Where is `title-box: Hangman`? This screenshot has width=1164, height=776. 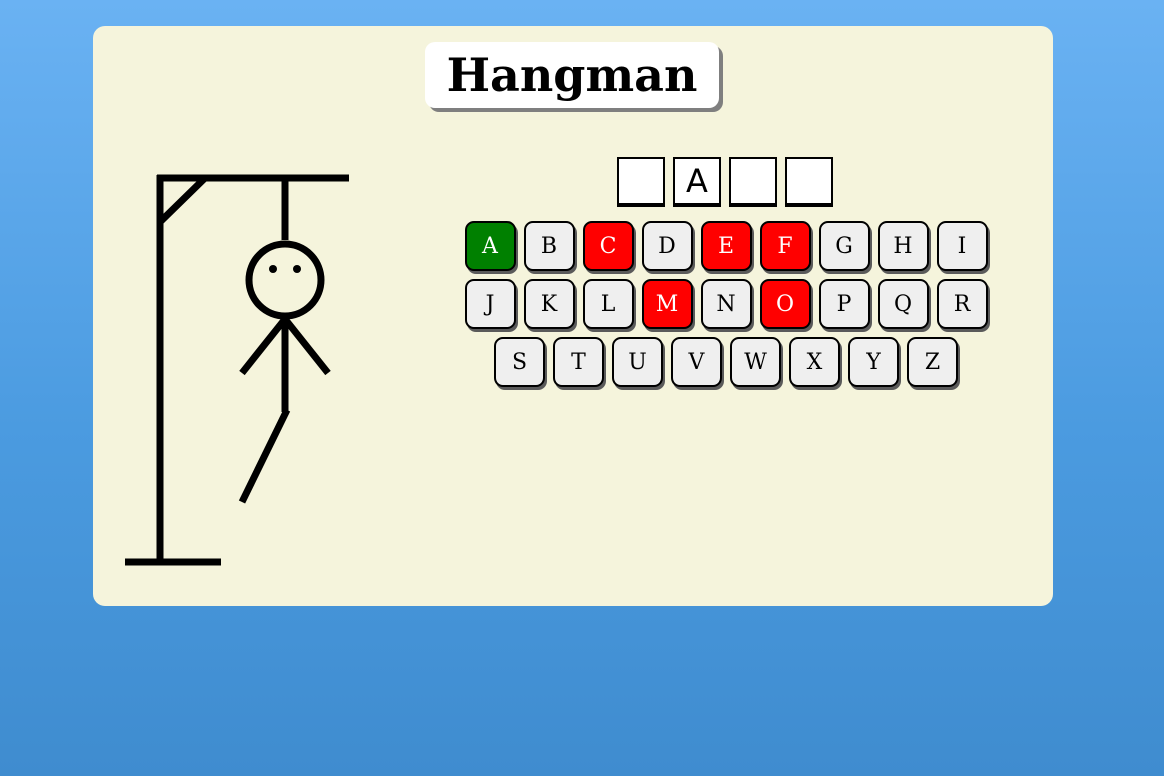 title-box: Hangman is located at coordinates (572, 75).